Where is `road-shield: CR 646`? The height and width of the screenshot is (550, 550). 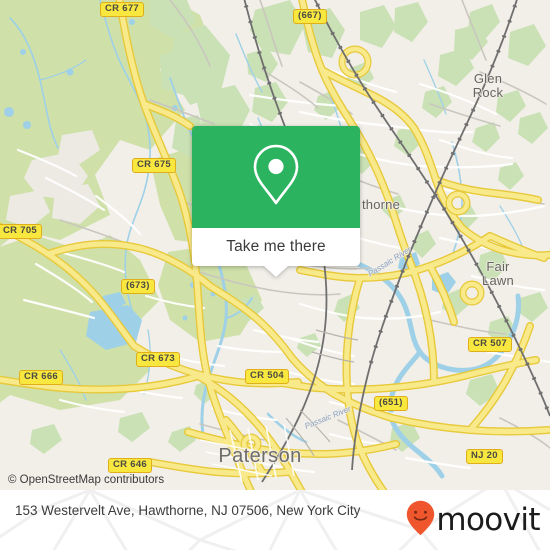
road-shield: CR 646 is located at coordinates (130, 465).